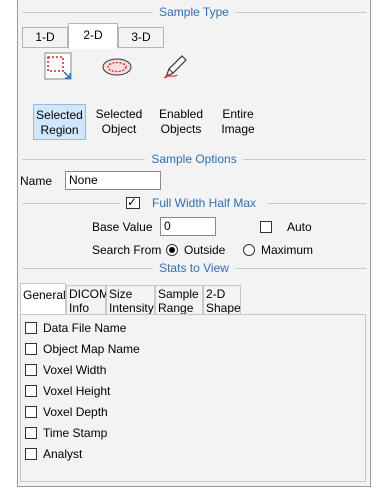 The height and width of the screenshot is (489, 388). I want to click on sample-options-header: Sample Options, so click(194, 159).